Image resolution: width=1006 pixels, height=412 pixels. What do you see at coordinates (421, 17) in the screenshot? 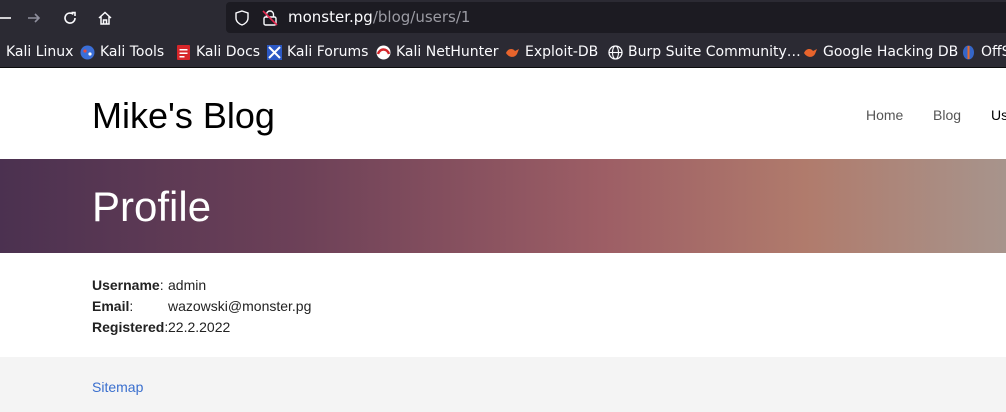
I see `url-path: /blog/users/1` at bounding box center [421, 17].